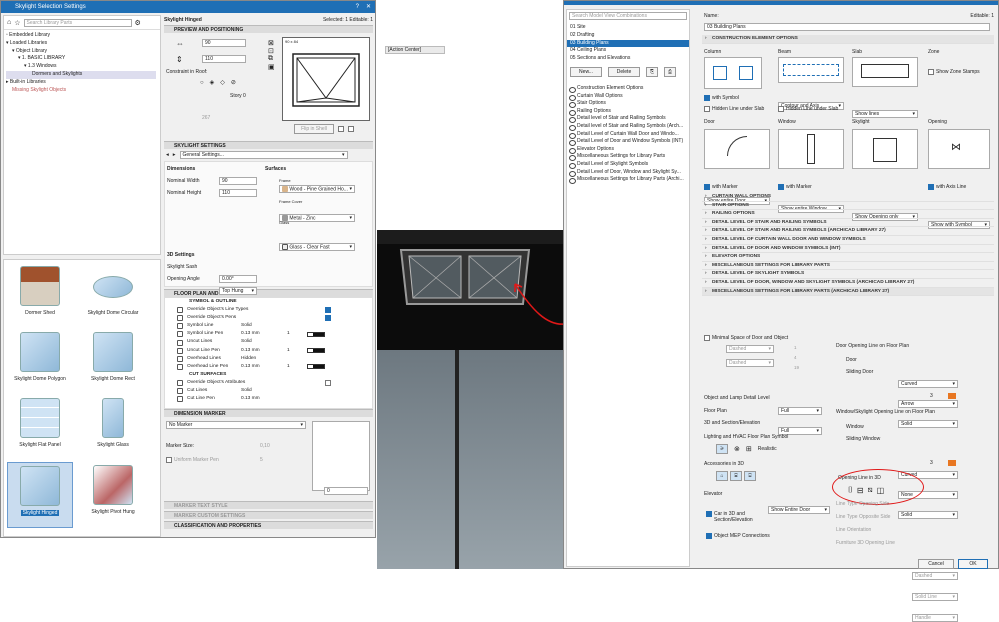  What do you see at coordinates (83, 44) in the screenshot?
I see `tree-item: ▾ Loaded Libraries` at bounding box center [83, 44].